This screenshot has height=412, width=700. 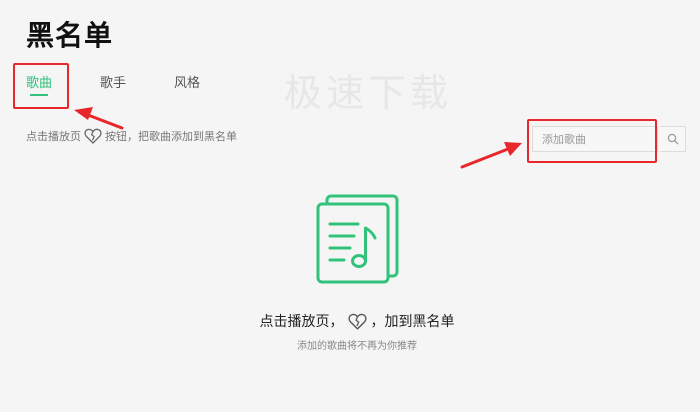 I want to click on empty-state-subtitle: 添加的歌曲将不再为你推荐, so click(x=357, y=346).